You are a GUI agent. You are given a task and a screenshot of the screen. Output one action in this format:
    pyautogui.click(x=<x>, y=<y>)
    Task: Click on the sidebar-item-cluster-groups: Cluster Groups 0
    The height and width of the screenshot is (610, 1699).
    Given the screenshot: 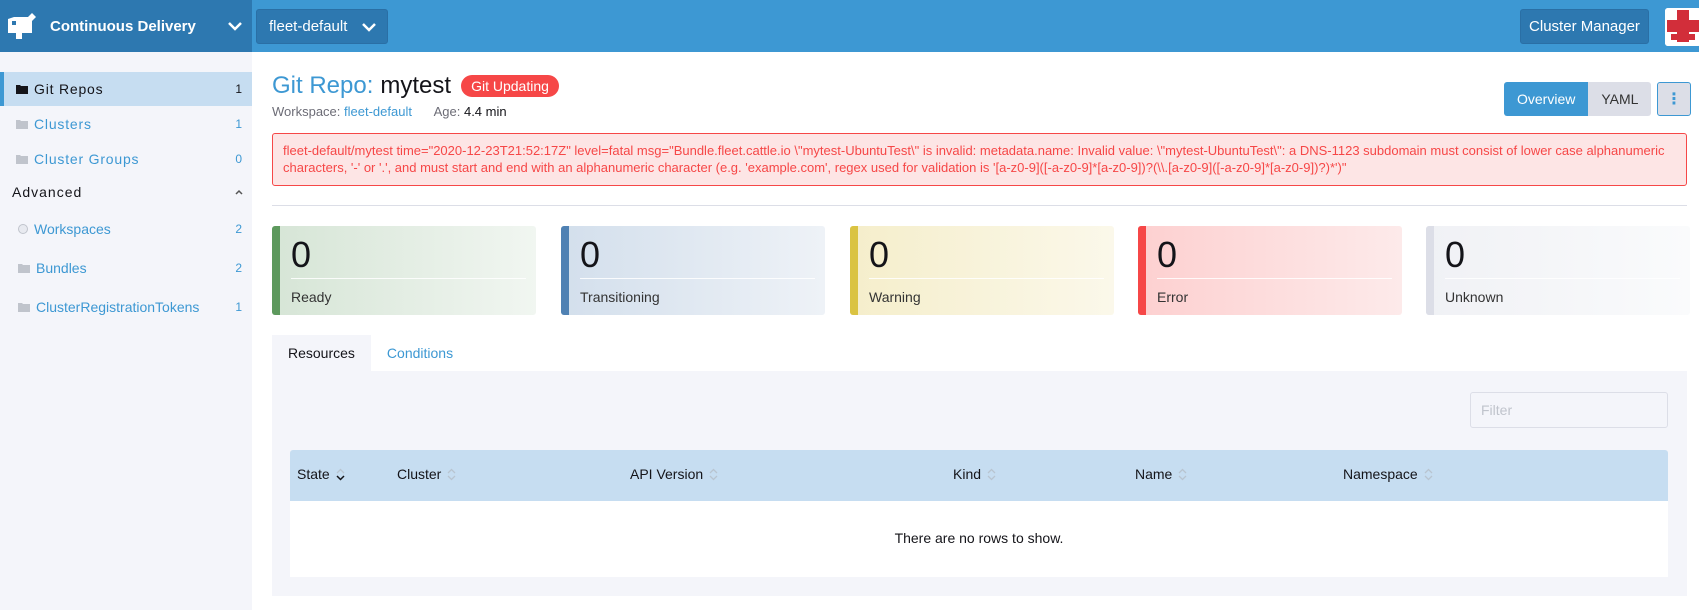 What is the action you would take?
    pyautogui.click(x=126, y=159)
    